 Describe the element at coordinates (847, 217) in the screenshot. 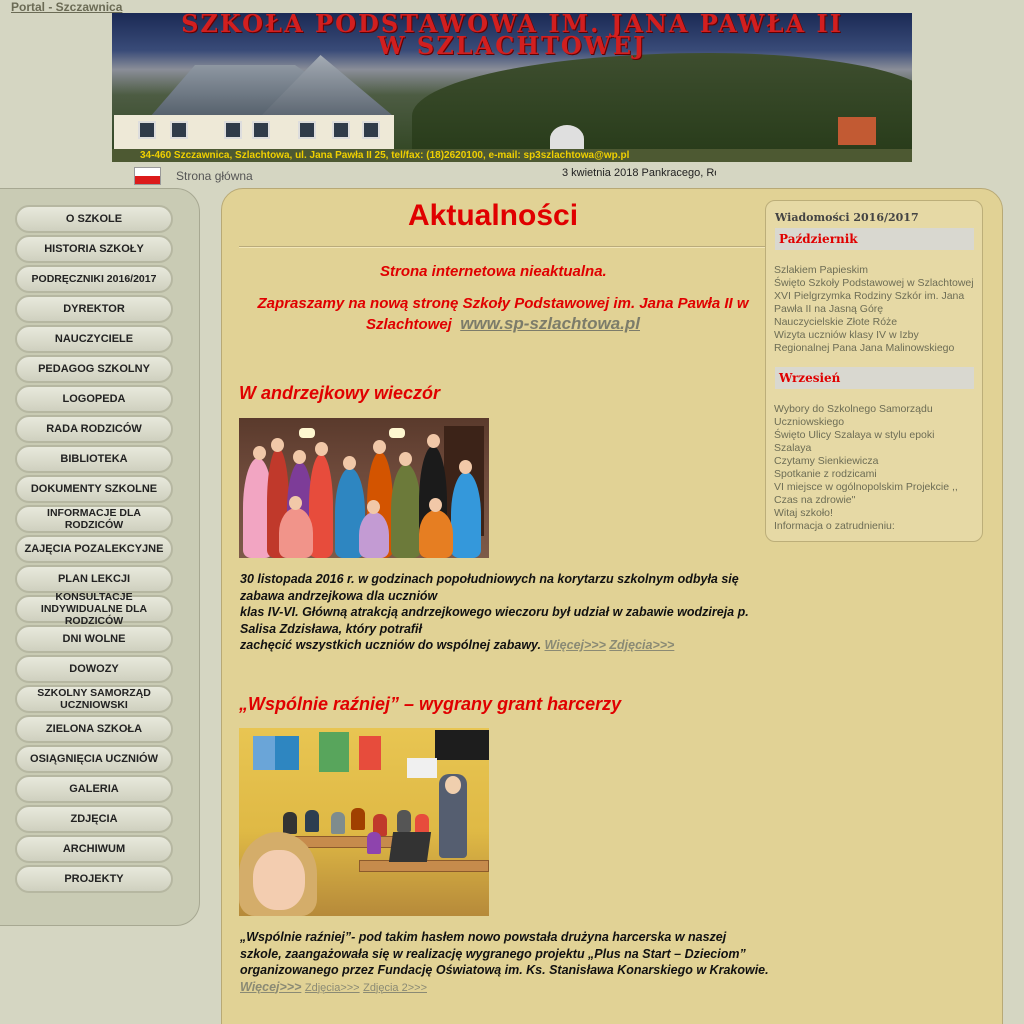

I see `news-box-title: Wiadomości 2016/2017` at that location.